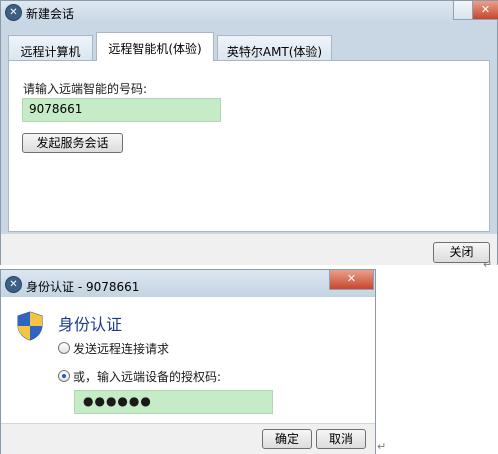 The image size is (498, 454). What do you see at coordinates (463, 10) in the screenshot?
I see `restore-button` at bounding box center [463, 10].